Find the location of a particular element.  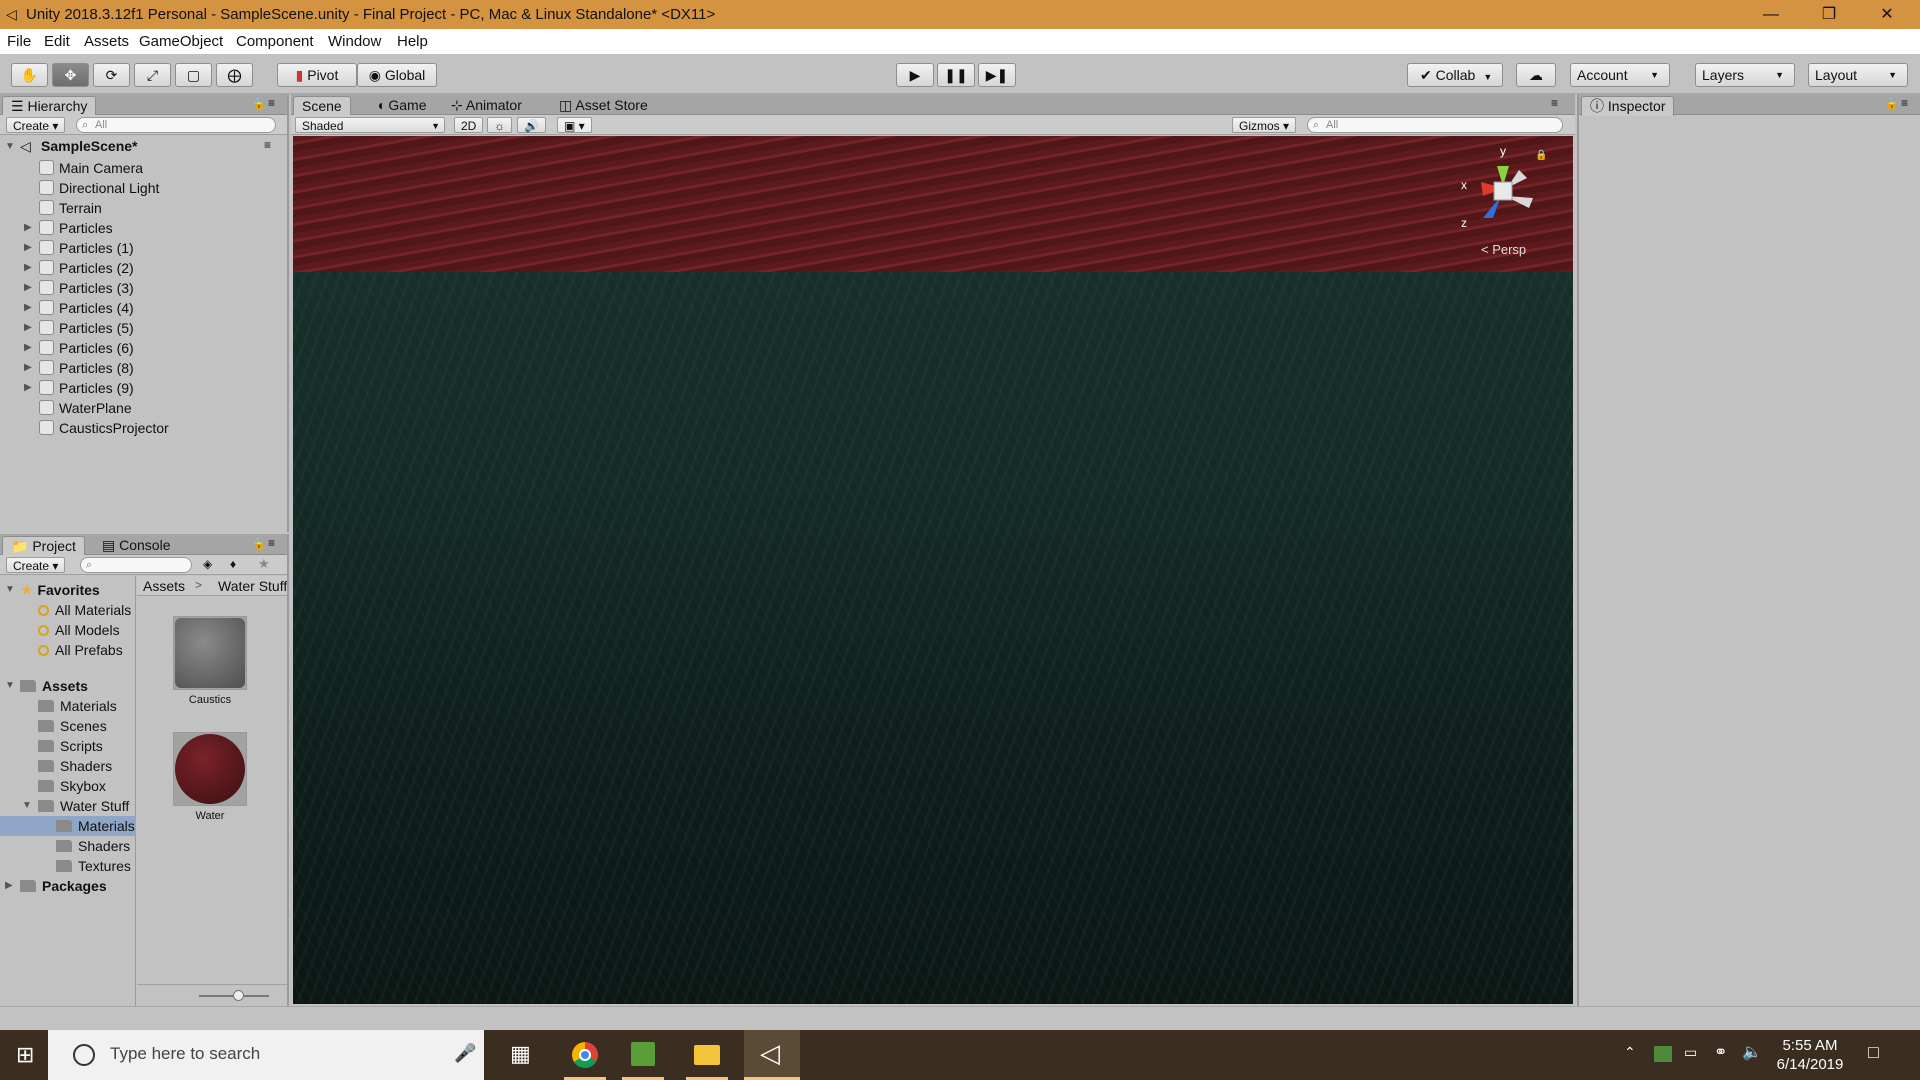

project-create-button: Create ▾ is located at coordinates (36, 565).